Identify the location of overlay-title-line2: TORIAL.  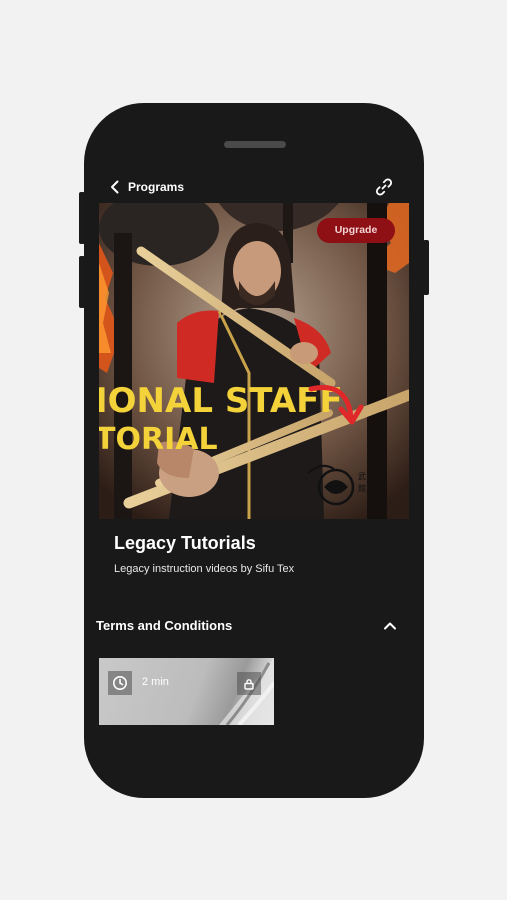
(158, 439).